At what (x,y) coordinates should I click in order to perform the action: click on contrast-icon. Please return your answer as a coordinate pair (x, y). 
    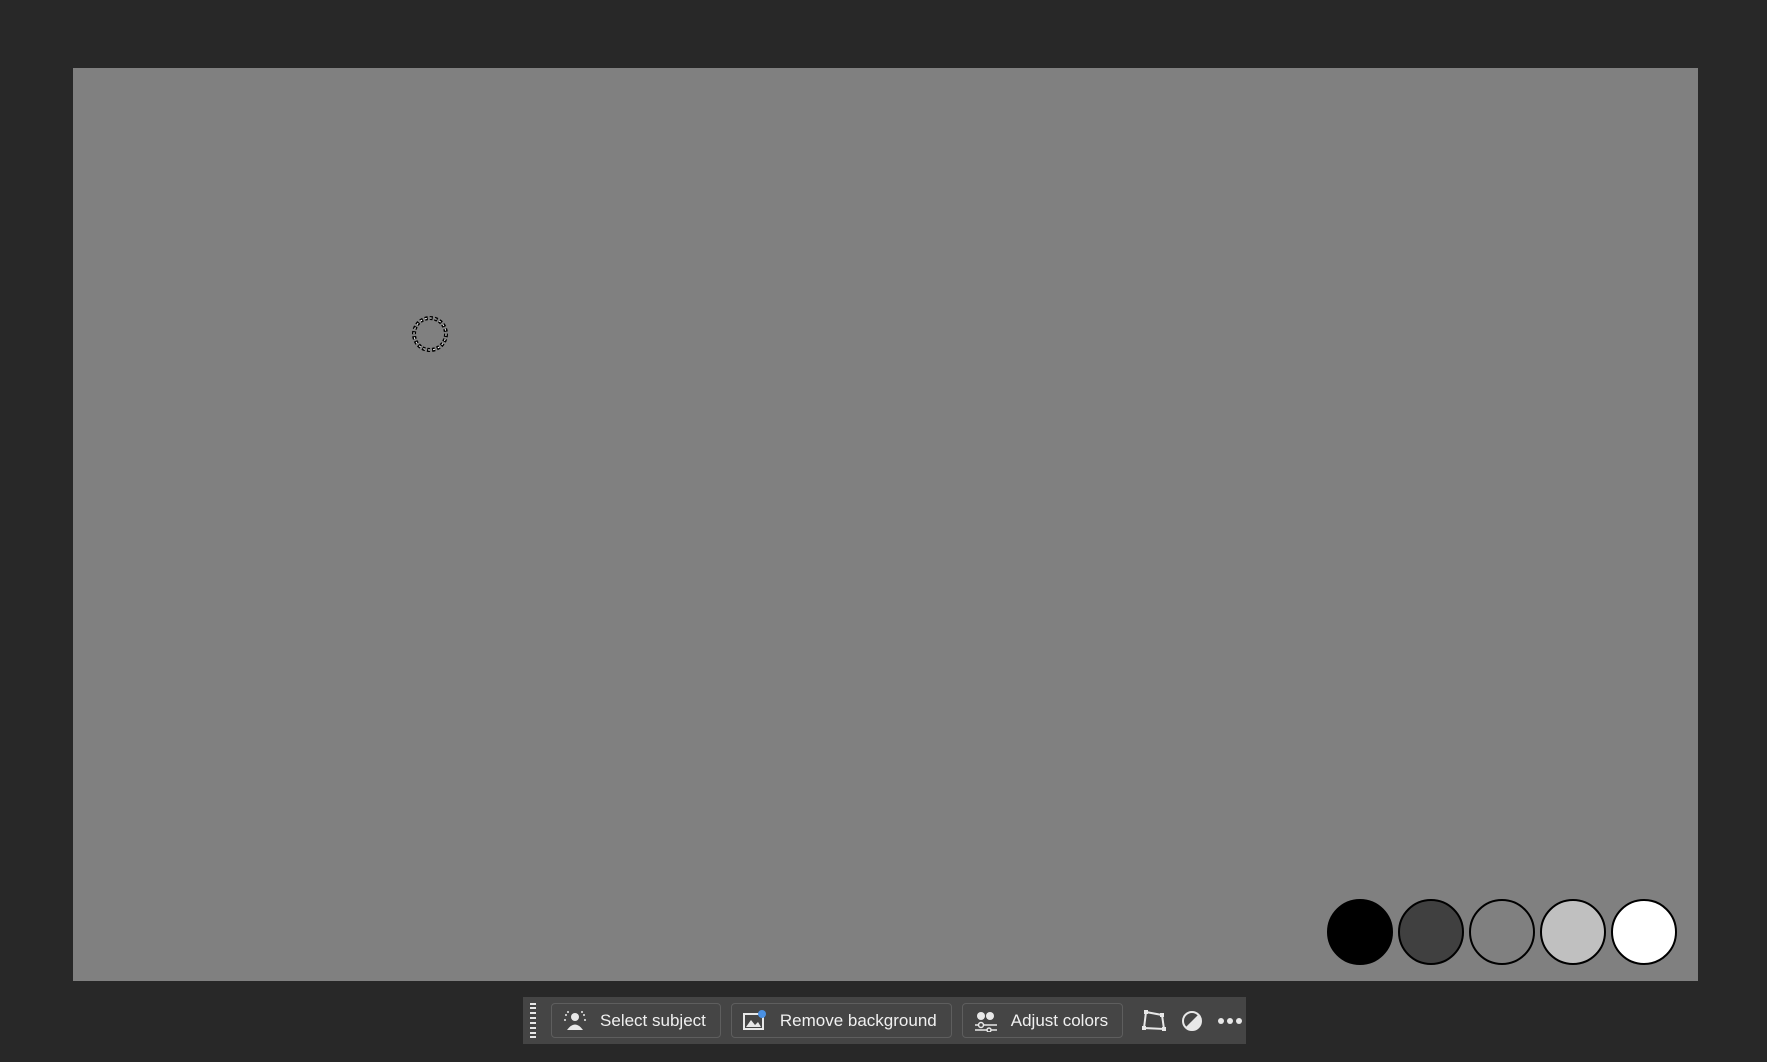
    Looking at the image, I should click on (1192, 1020).